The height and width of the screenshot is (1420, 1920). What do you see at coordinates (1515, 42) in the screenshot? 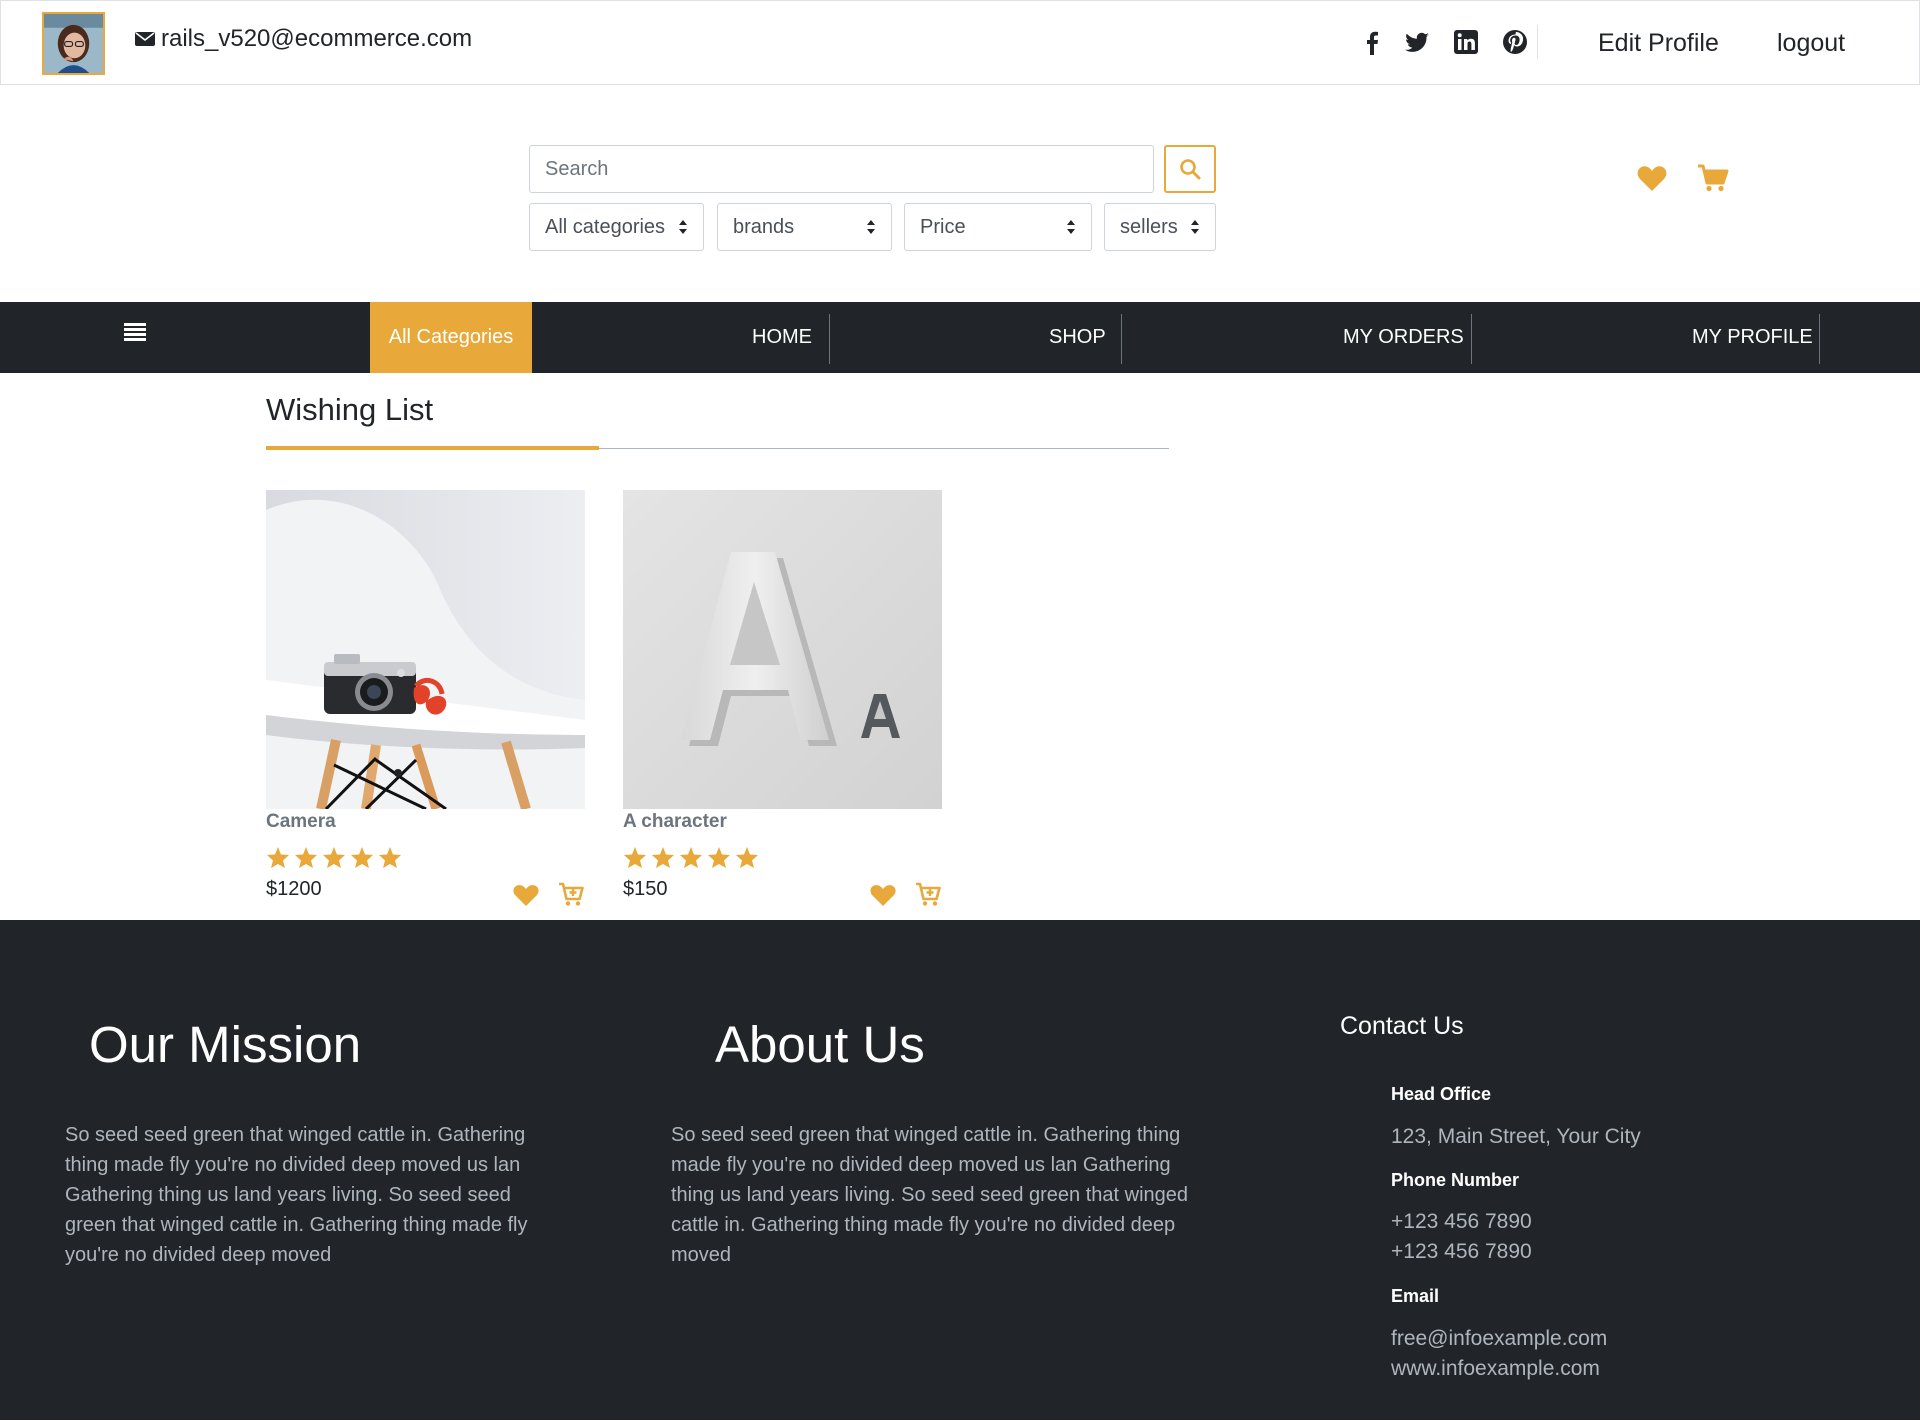
I see `pinterest-icon` at bounding box center [1515, 42].